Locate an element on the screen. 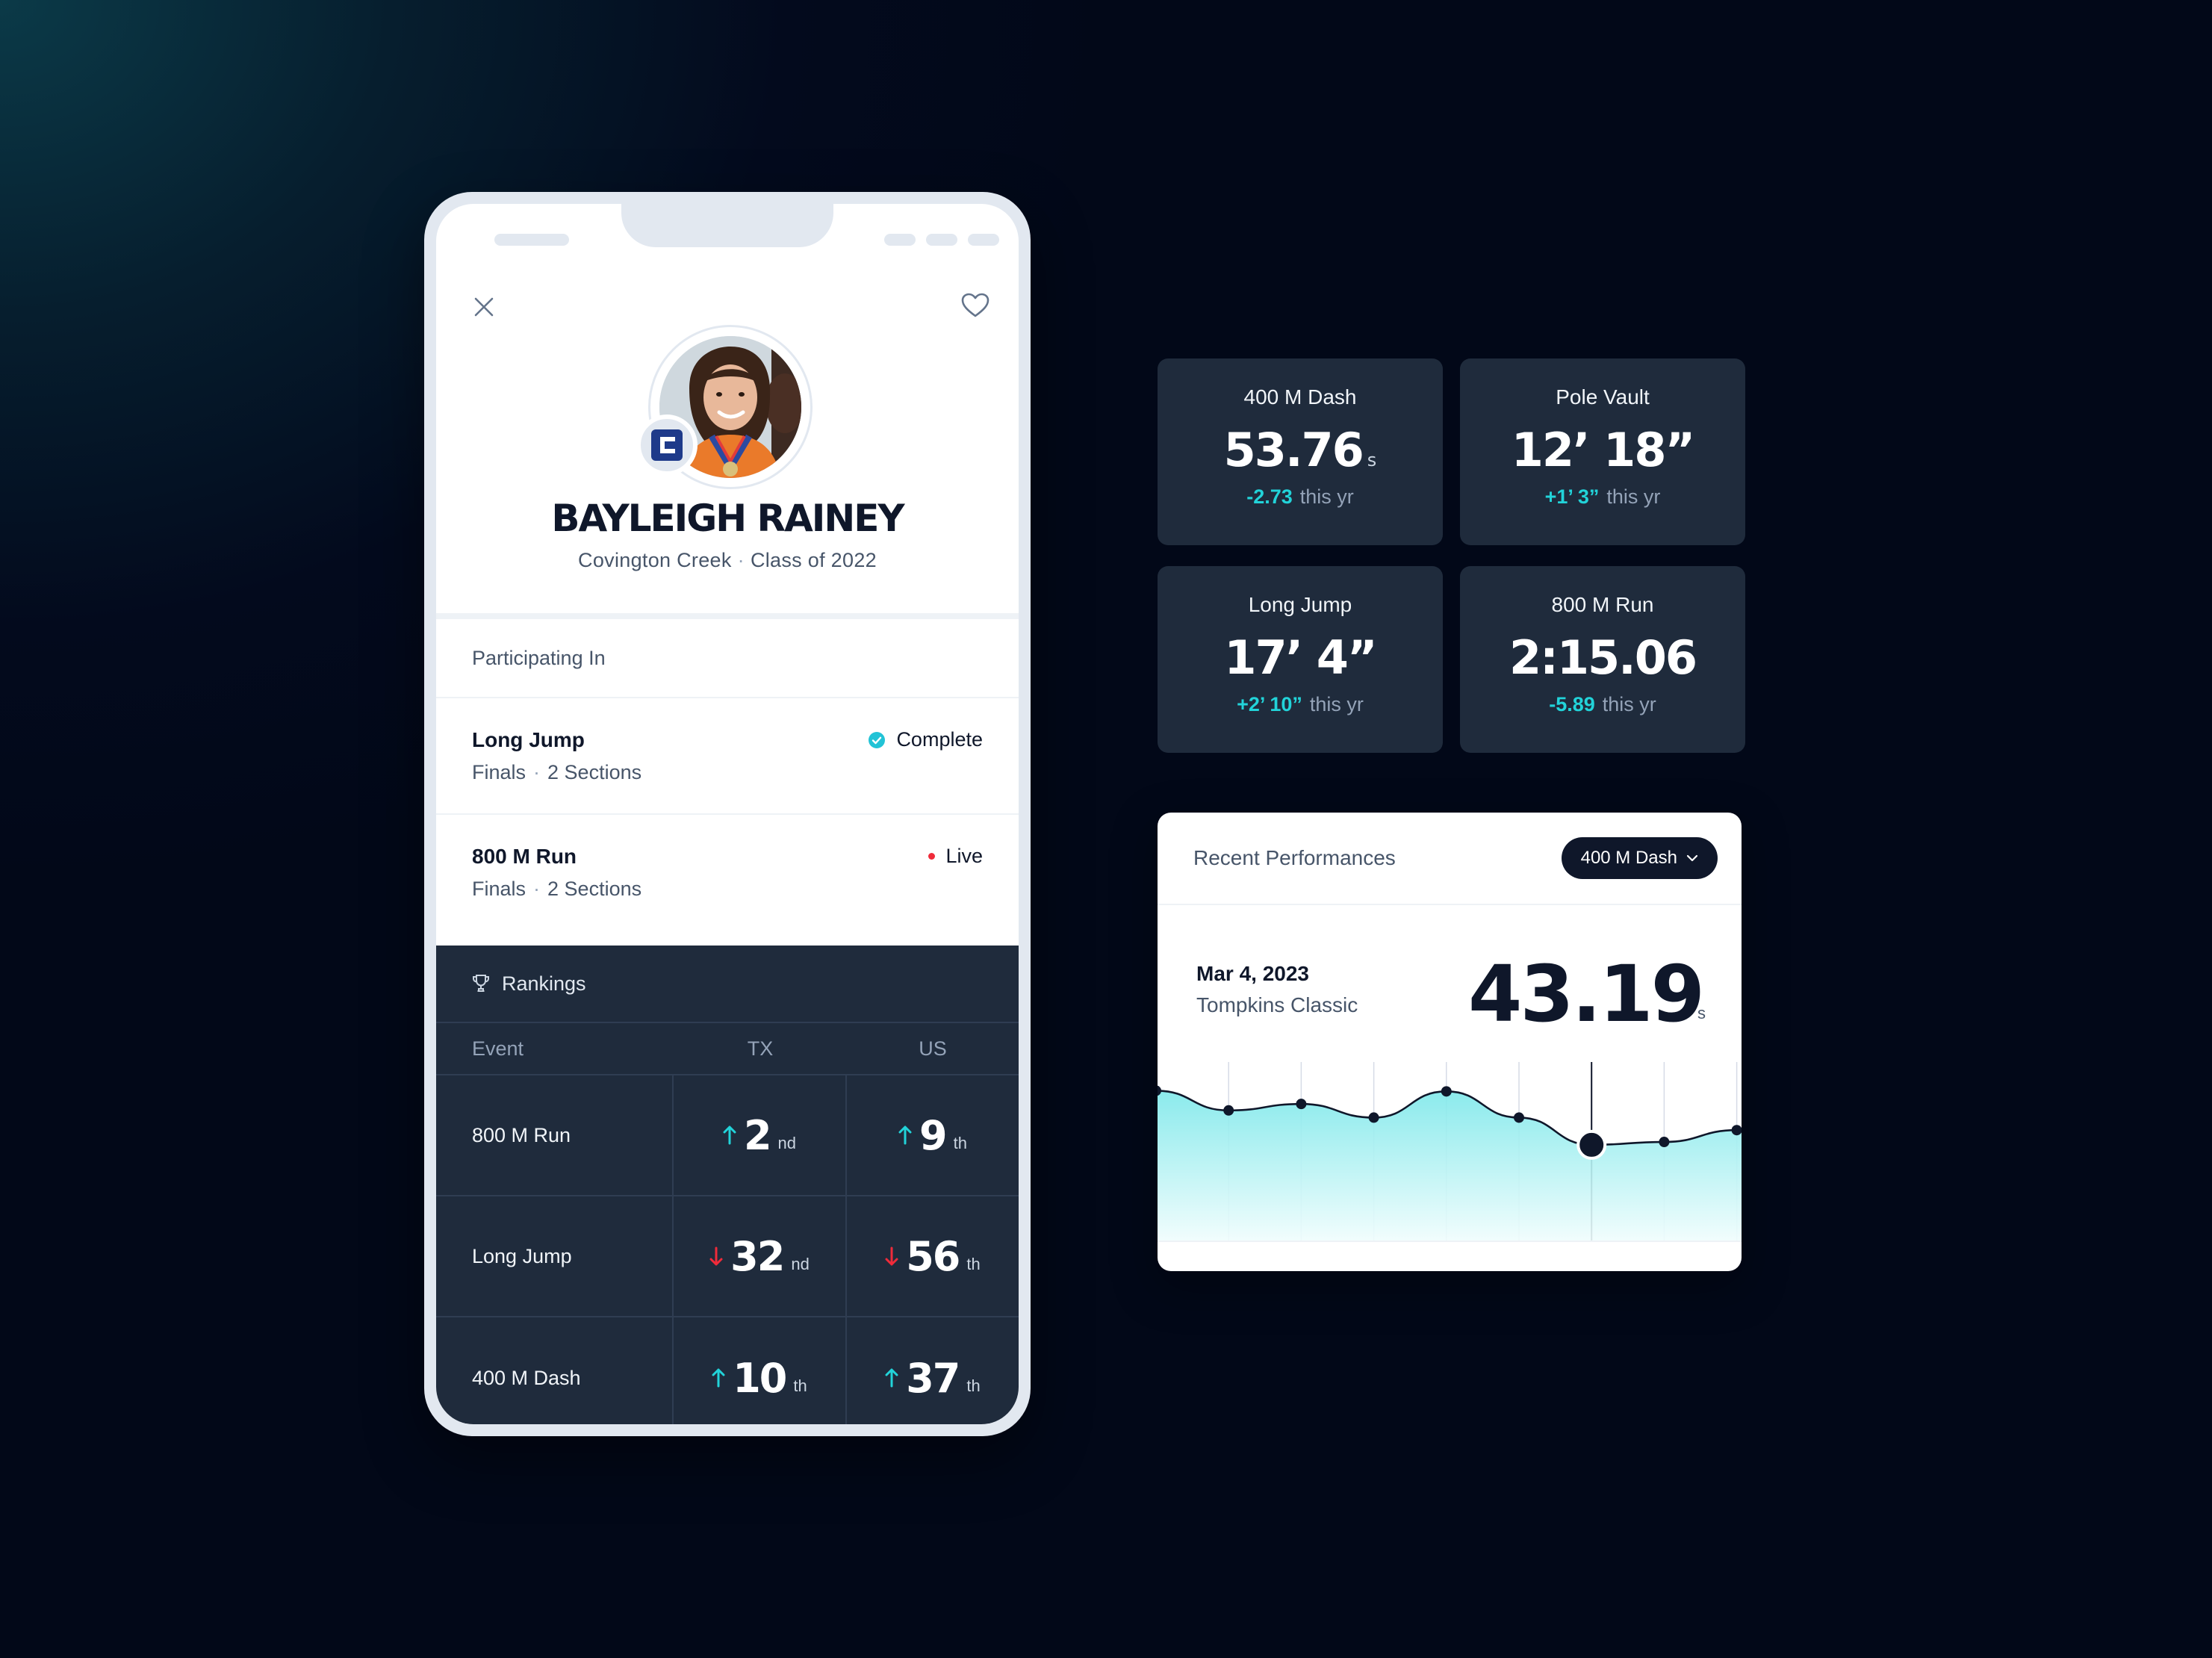 The height and width of the screenshot is (1658, 2212). stat-event-label: Pole Vault is located at coordinates (1603, 397).